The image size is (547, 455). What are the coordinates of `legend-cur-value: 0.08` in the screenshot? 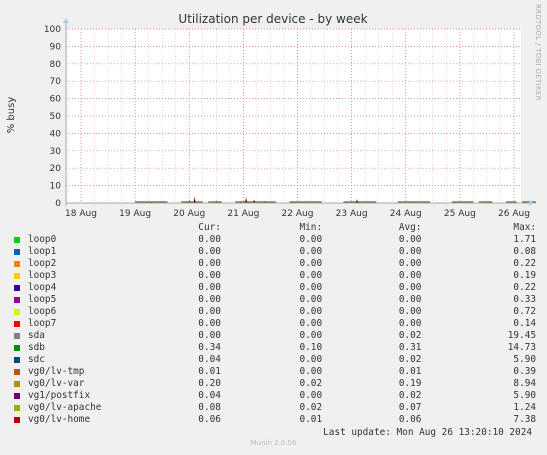 It's located at (209, 407).